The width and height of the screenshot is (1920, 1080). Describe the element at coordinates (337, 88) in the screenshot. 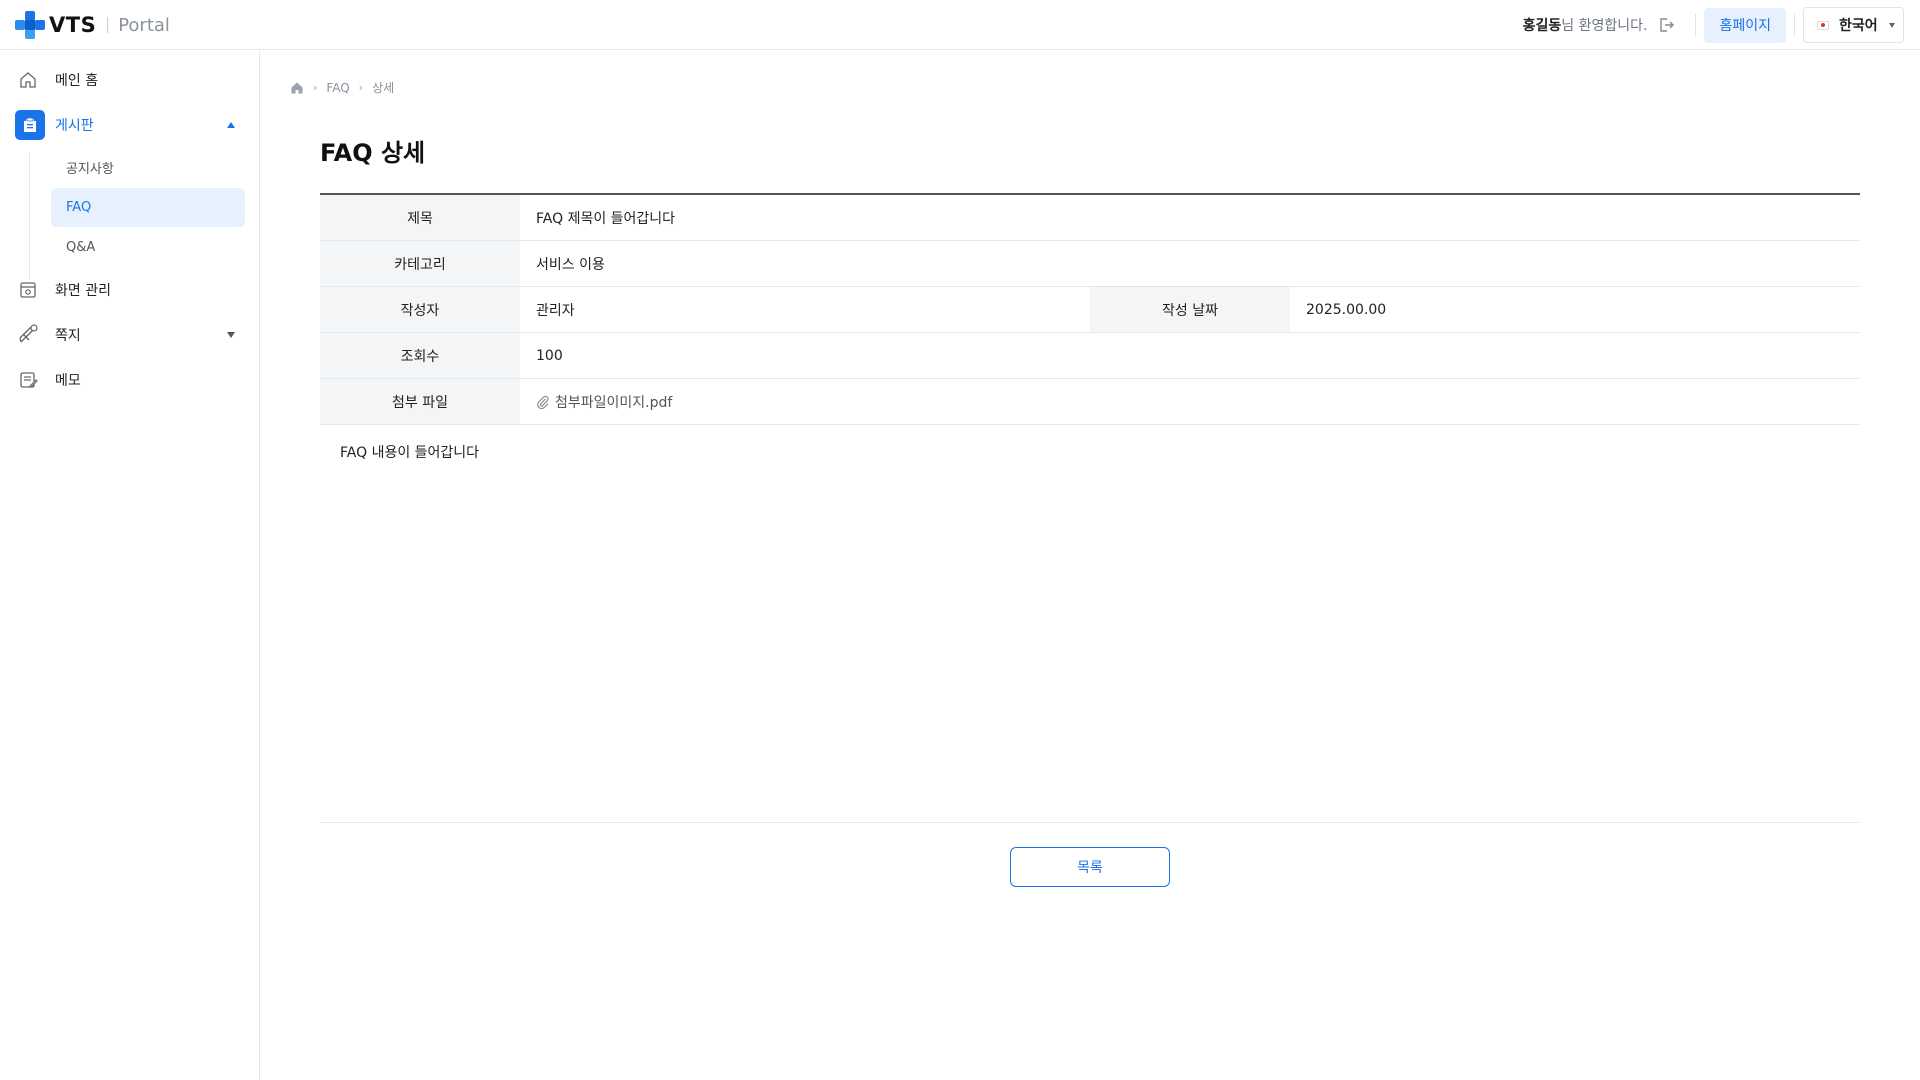

I see `breadcrumb-item: FAQ` at that location.